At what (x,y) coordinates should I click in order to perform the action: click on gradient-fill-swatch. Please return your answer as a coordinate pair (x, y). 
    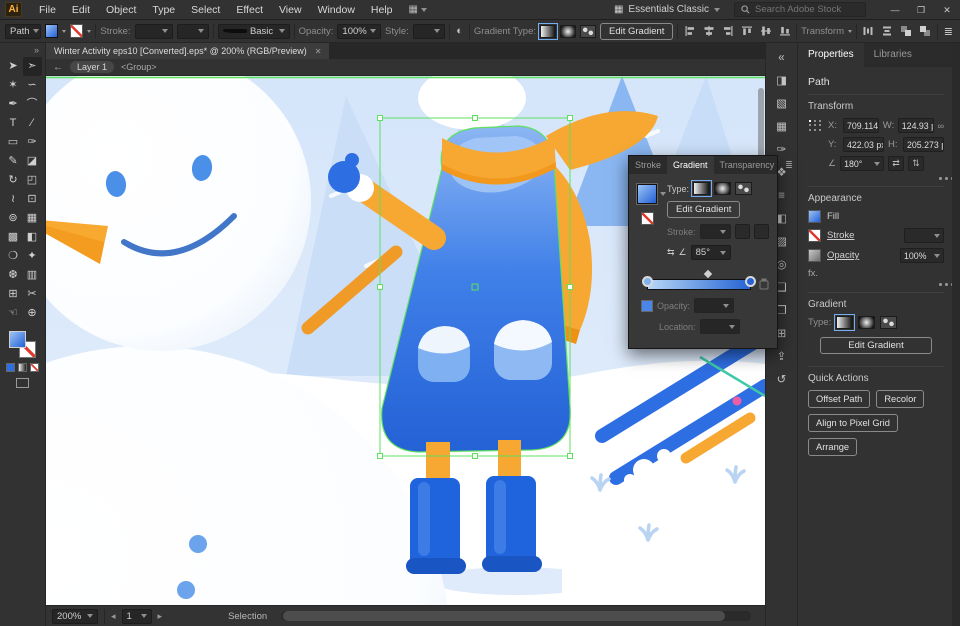
    Looking at the image, I should click on (647, 194).